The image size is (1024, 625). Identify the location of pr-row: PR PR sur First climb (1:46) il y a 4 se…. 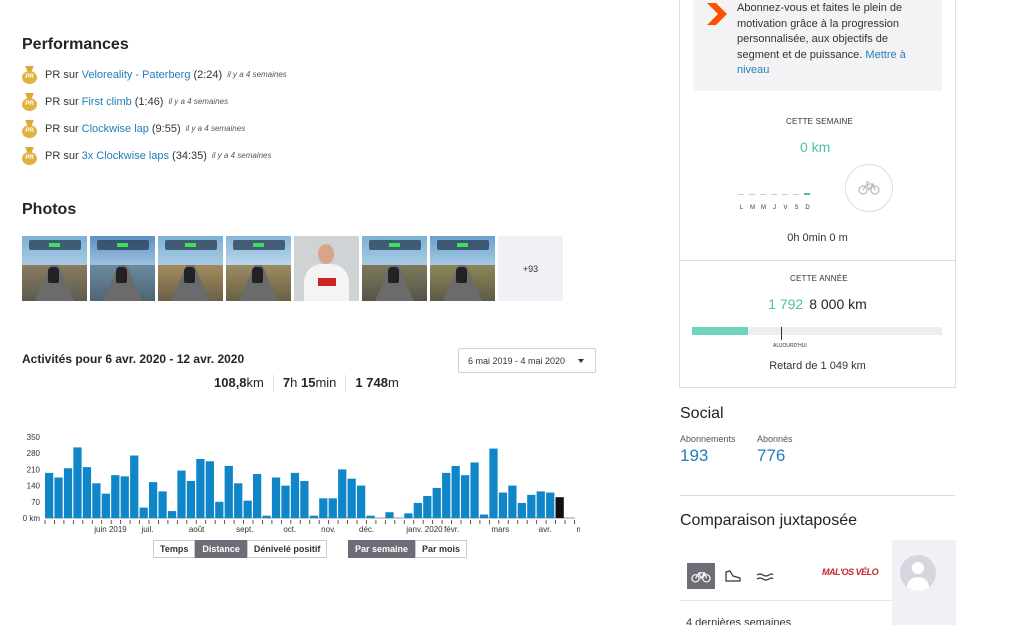
(154, 101).